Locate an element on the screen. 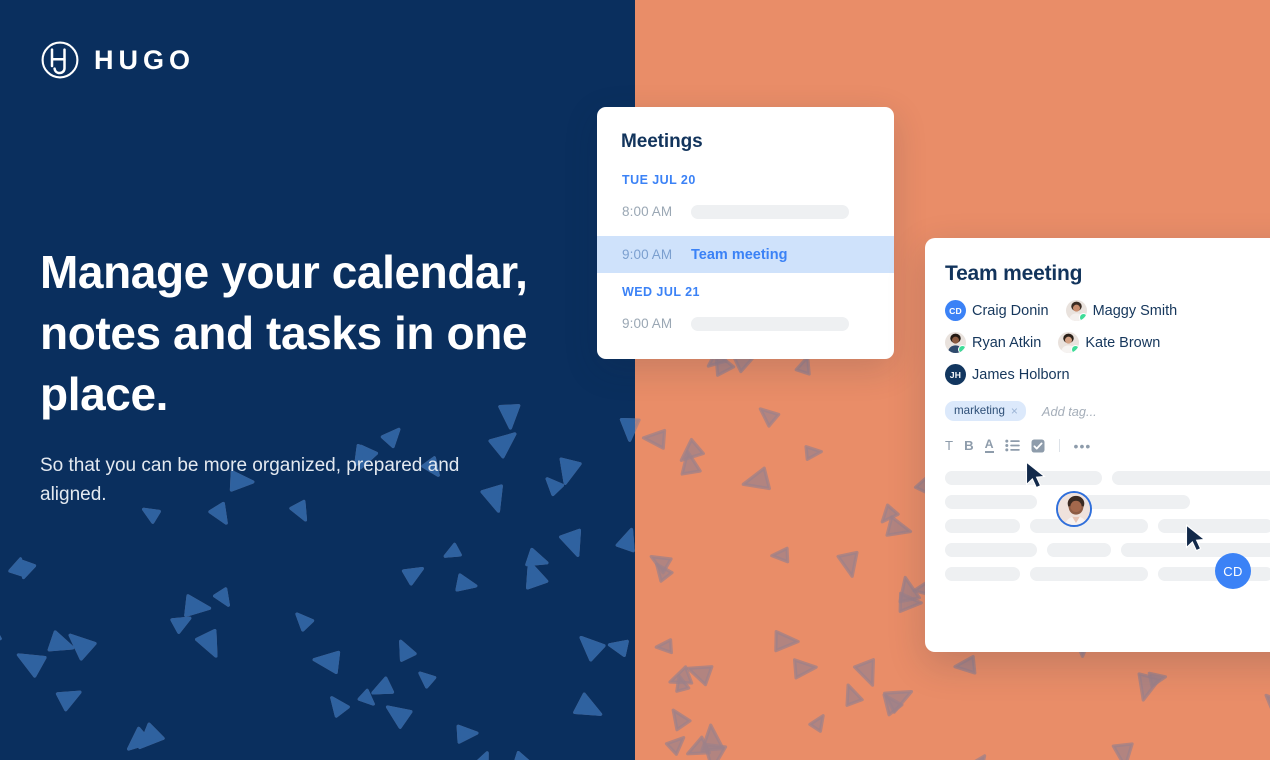  attendee: Ryan Atkin is located at coordinates (993, 342).